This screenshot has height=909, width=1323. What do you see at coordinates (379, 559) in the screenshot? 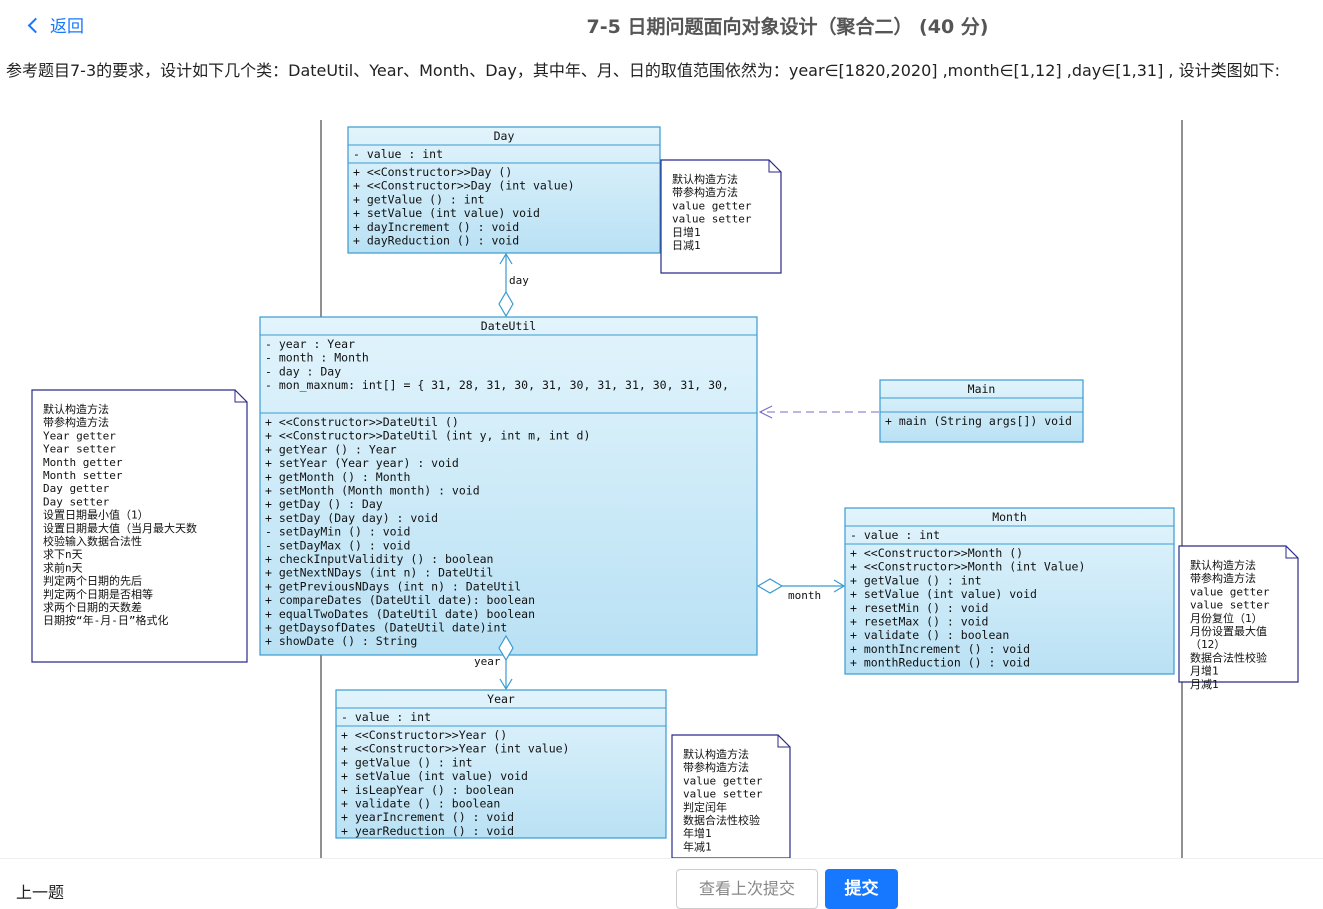
I see `dateutil-method: + checkInputValidity () : boolean` at bounding box center [379, 559].